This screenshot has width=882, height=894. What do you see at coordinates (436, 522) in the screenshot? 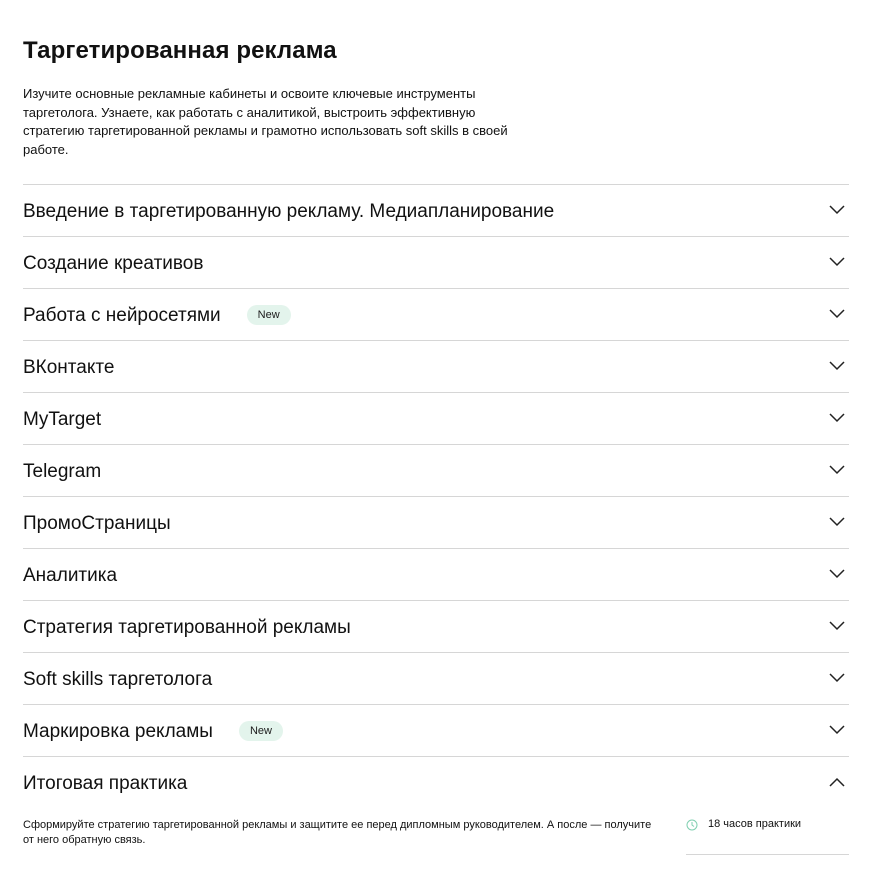
I see `module-item: ПромоСтраницы` at bounding box center [436, 522].